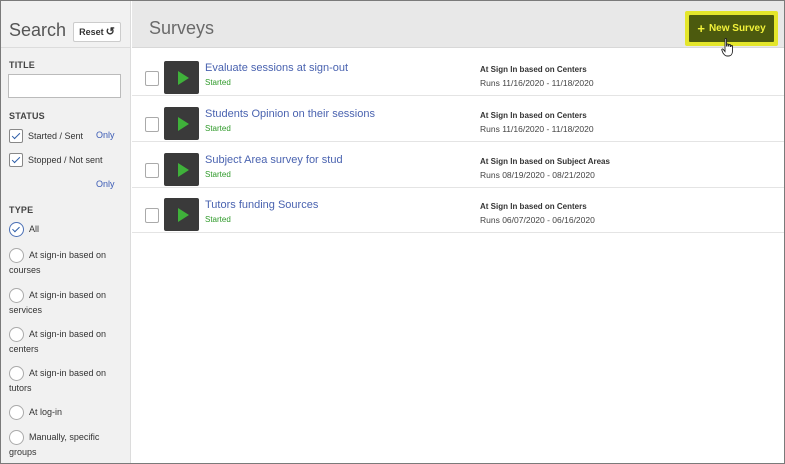 The width and height of the screenshot is (785, 464). I want to click on survey-mode: At Sign In based on Subject Areas, so click(545, 161).